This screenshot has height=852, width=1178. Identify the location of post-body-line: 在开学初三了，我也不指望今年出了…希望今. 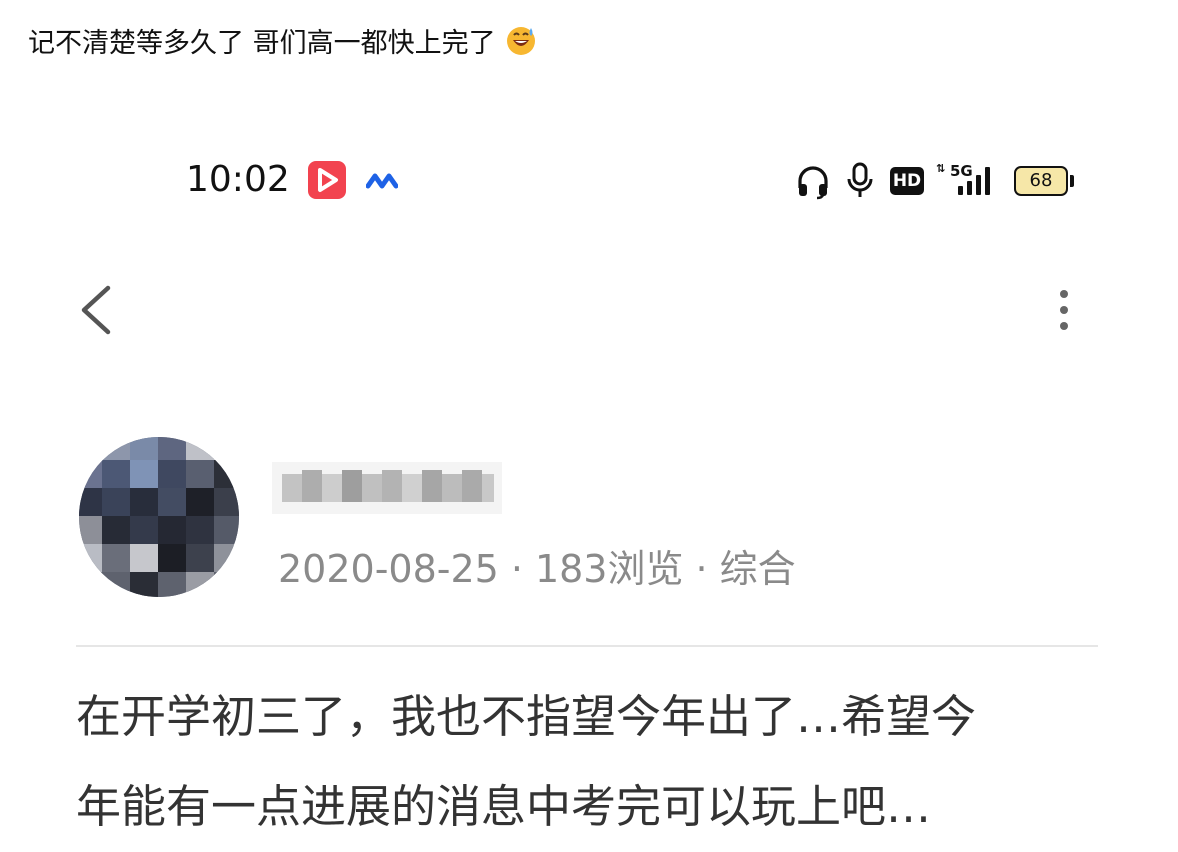
(526, 716).